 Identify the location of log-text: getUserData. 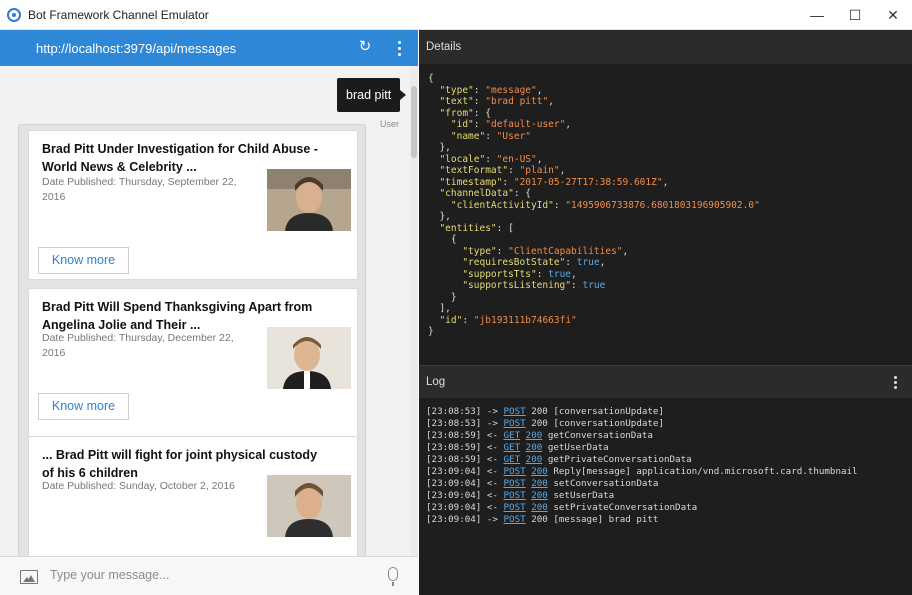
(578, 447).